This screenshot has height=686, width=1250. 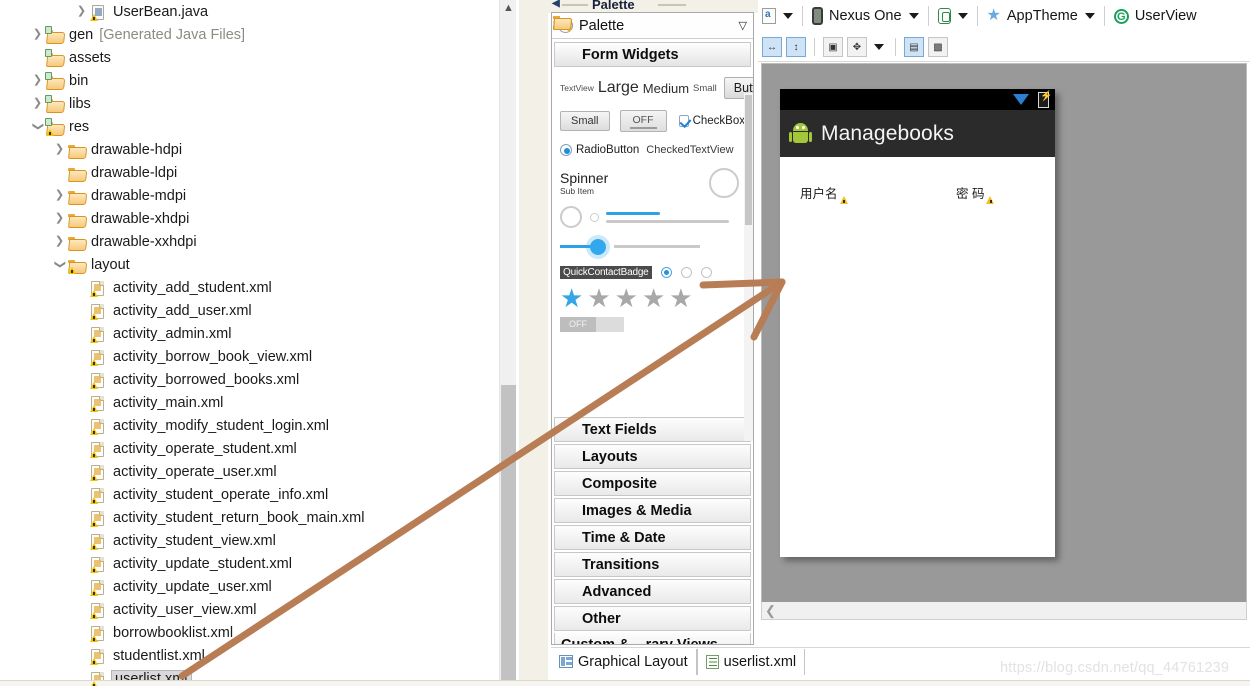 I want to click on tree-item-userbean-java: ❯ UserBean.java, so click(x=258, y=11).